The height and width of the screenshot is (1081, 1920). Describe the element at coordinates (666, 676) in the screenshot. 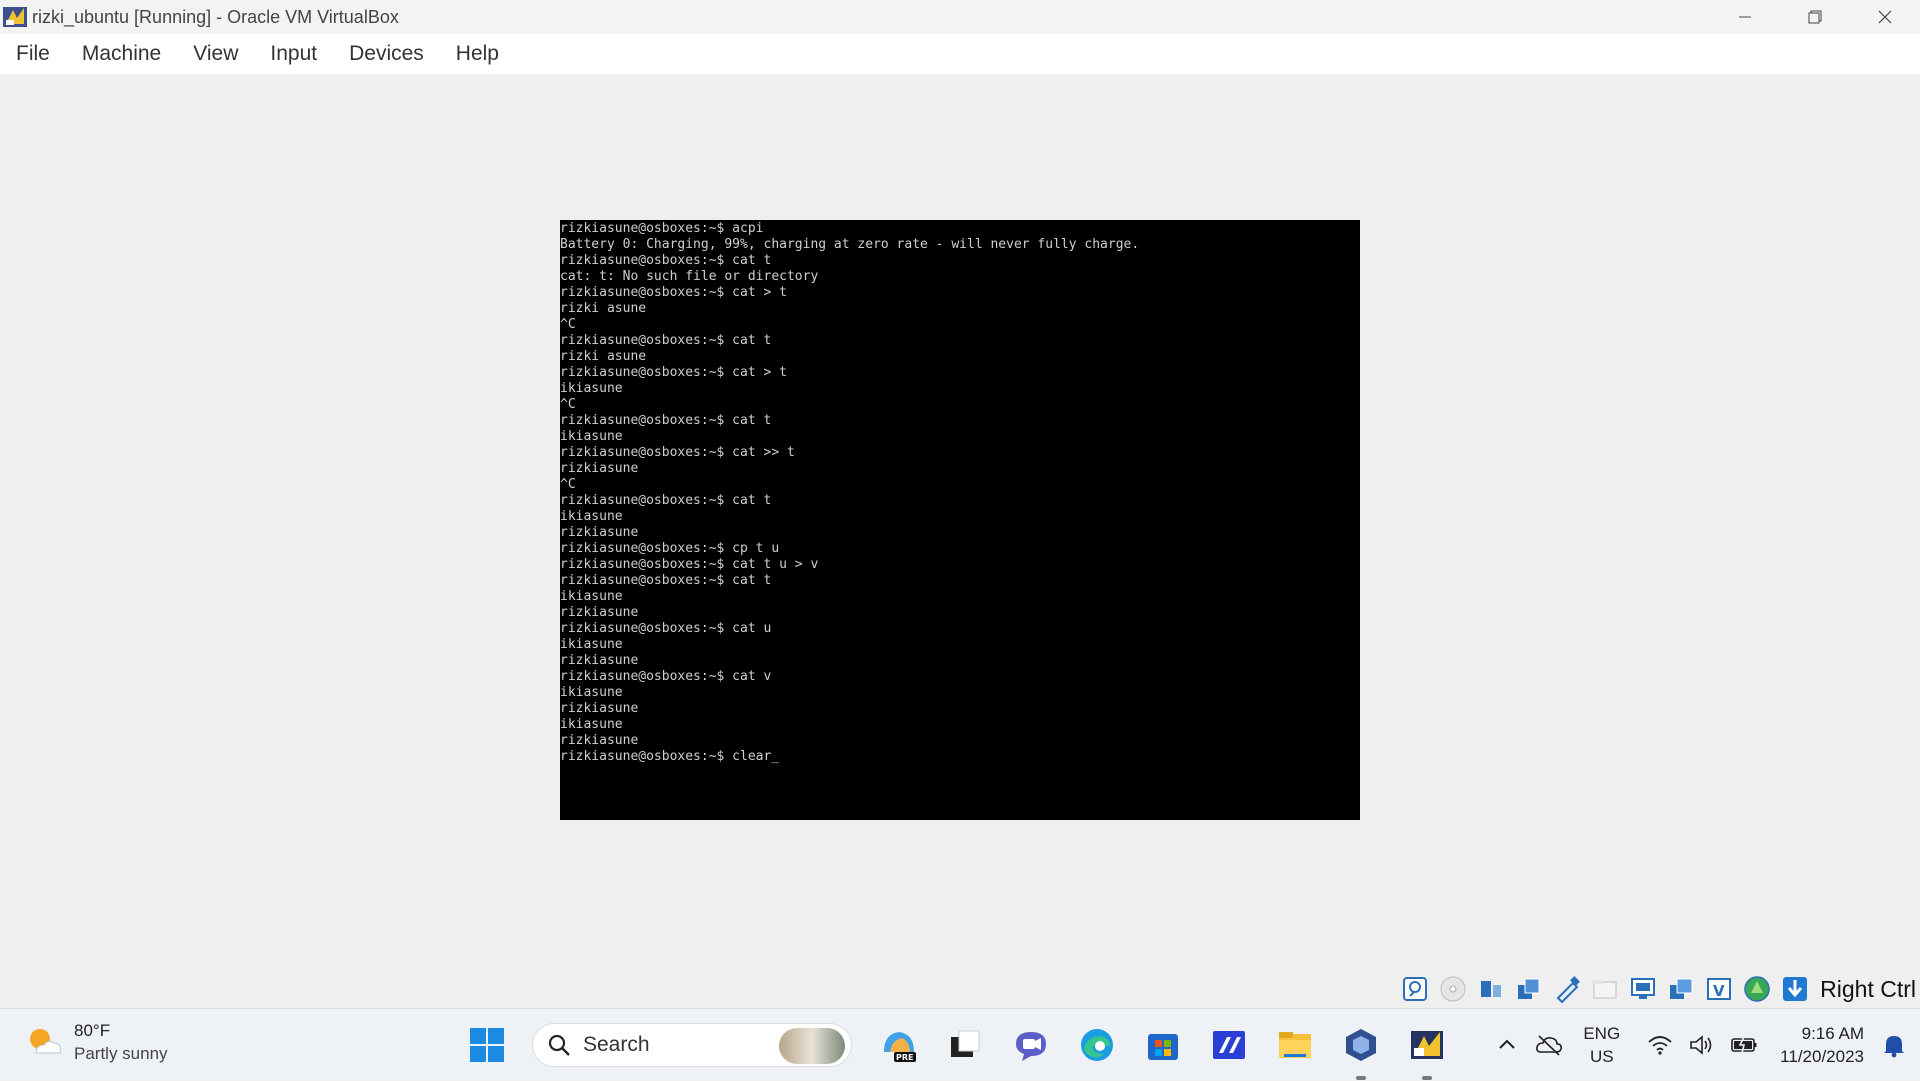

I see `terminal-line: rizkiasune@osboxes:~$ cat v` at that location.